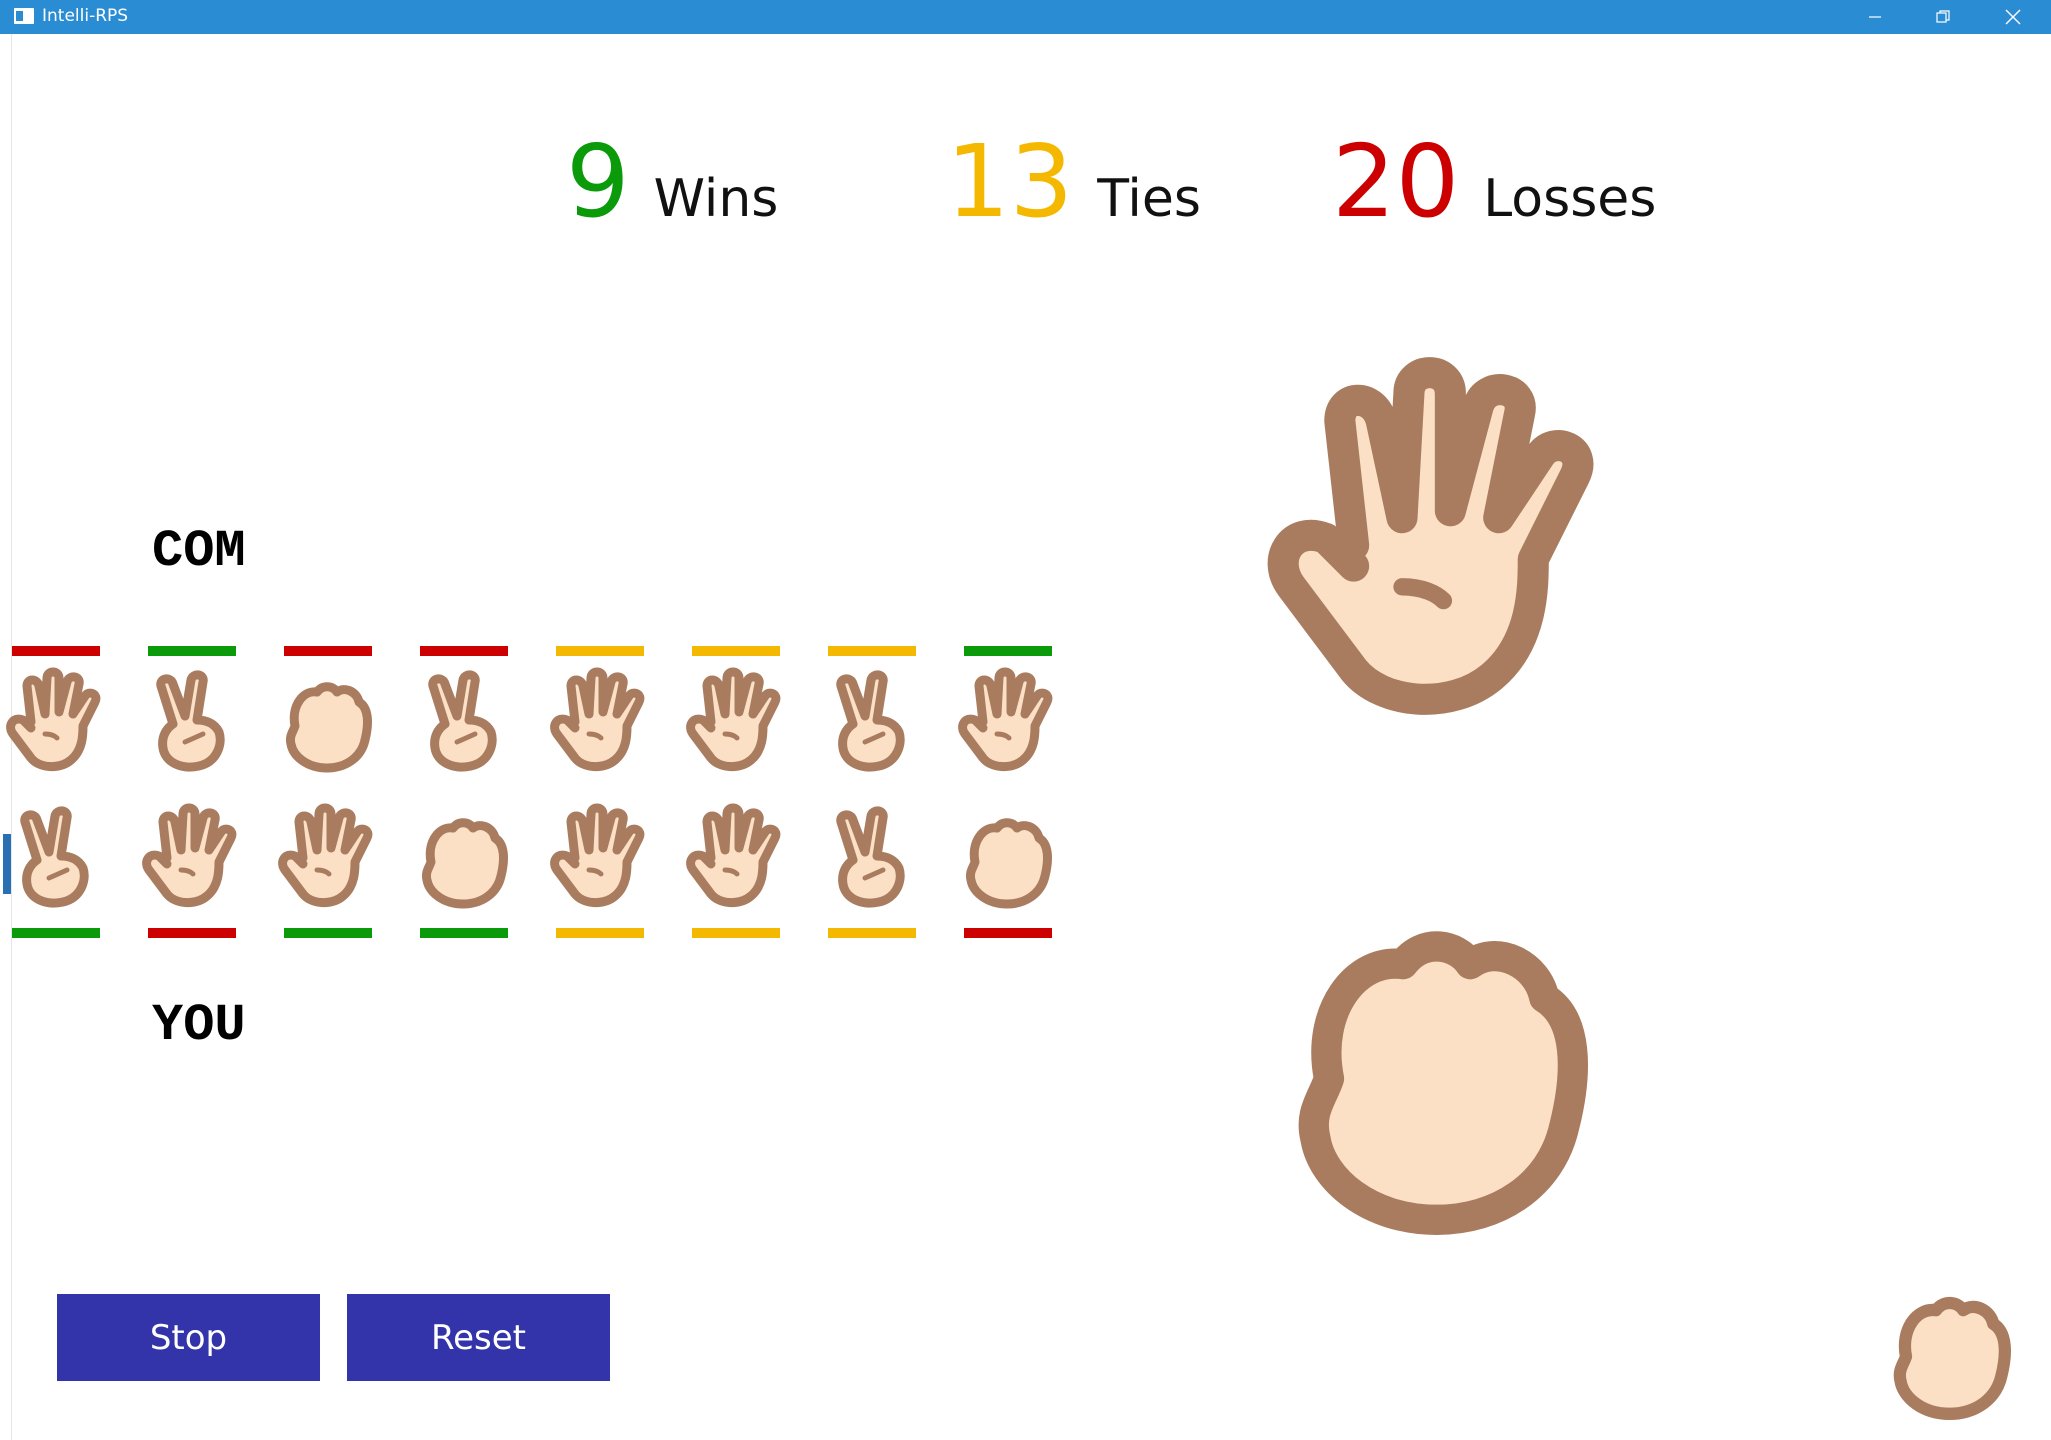  Describe the element at coordinates (1396, 181) in the screenshot. I see `losses-count: 20` at that location.